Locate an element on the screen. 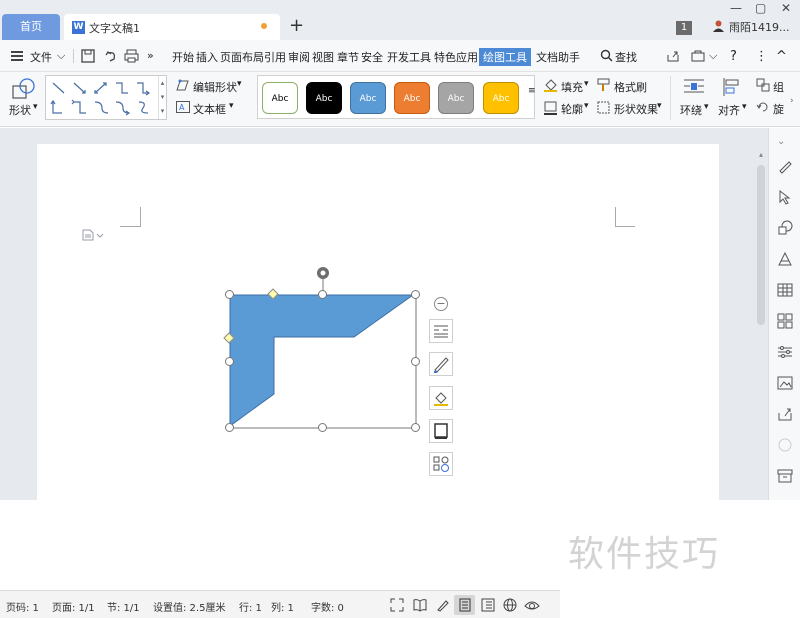 The image size is (800, 618). paragraph-layout-icon is located at coordinates (94, 235).